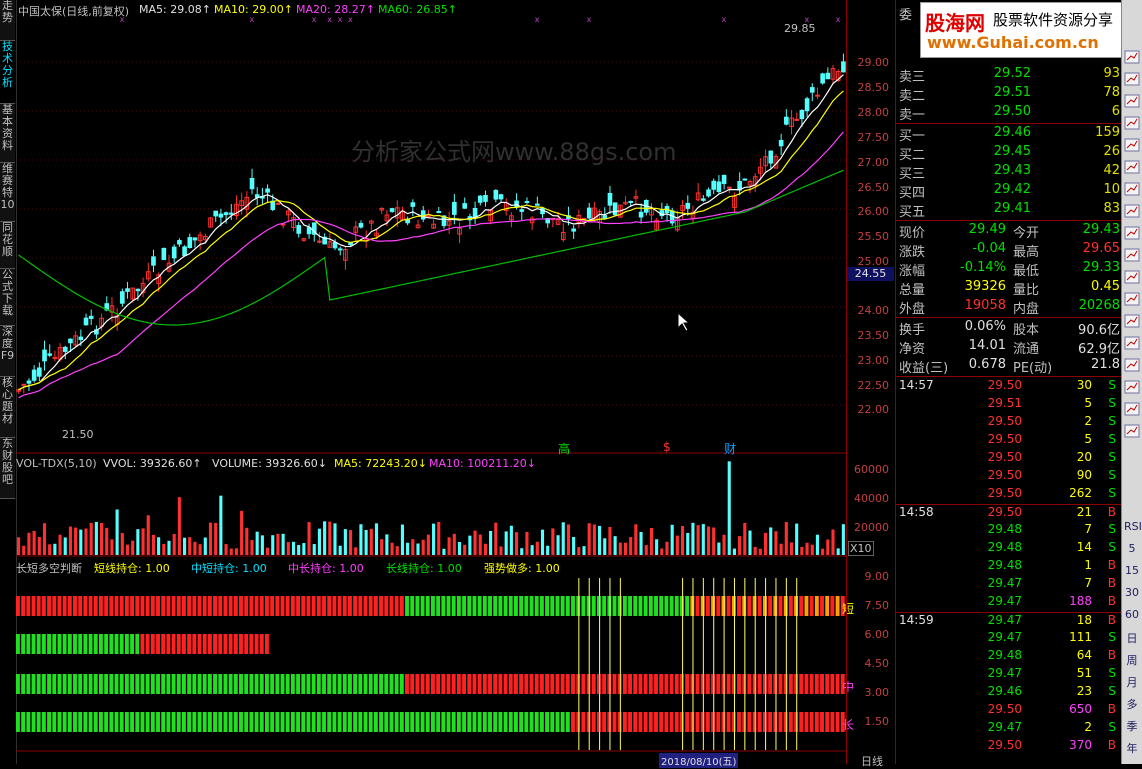 Image resolution: width=1142 pixels, height=769 pixels. I want to click on tab-weisaite: 维赛特10, so click(7, 192).